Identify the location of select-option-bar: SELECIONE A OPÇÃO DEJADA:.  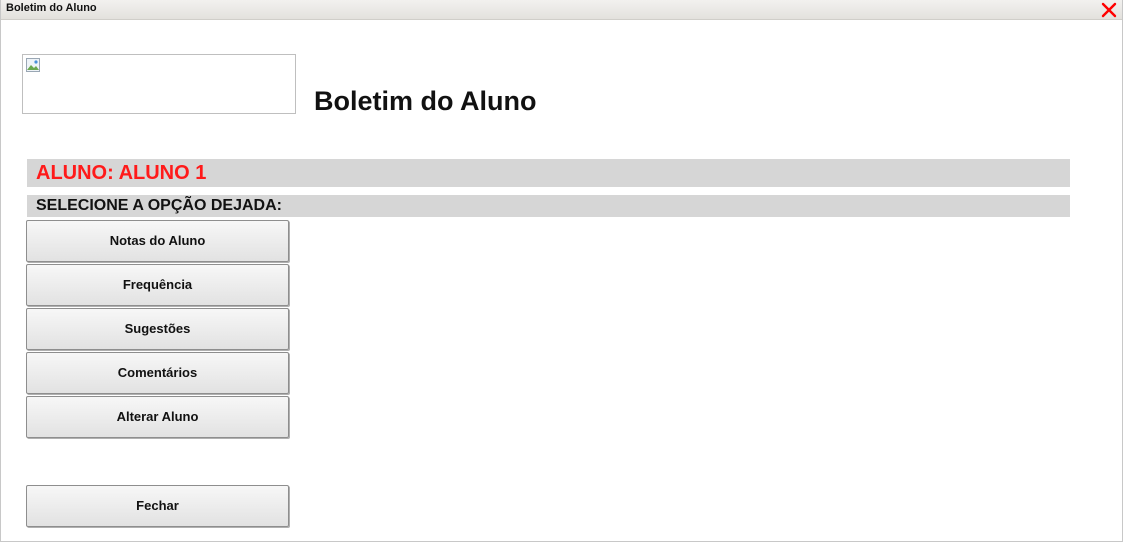
(548, 206).